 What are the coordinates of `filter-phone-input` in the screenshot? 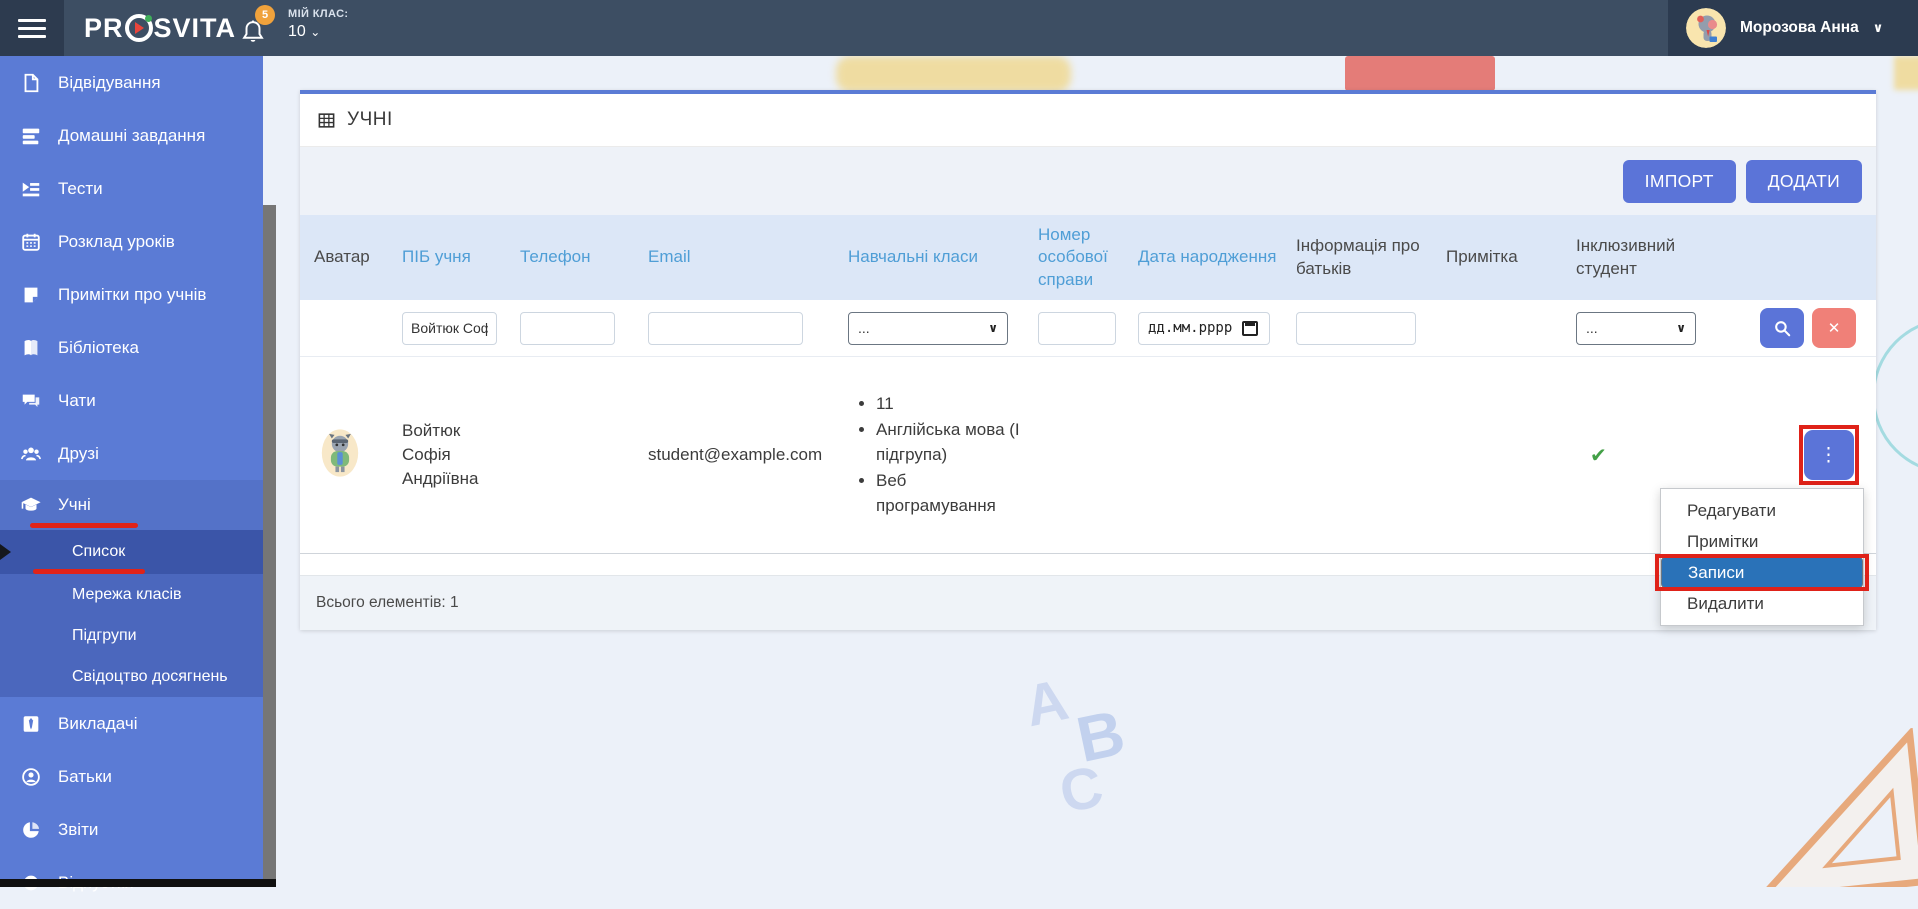 It's located at (567, 328).